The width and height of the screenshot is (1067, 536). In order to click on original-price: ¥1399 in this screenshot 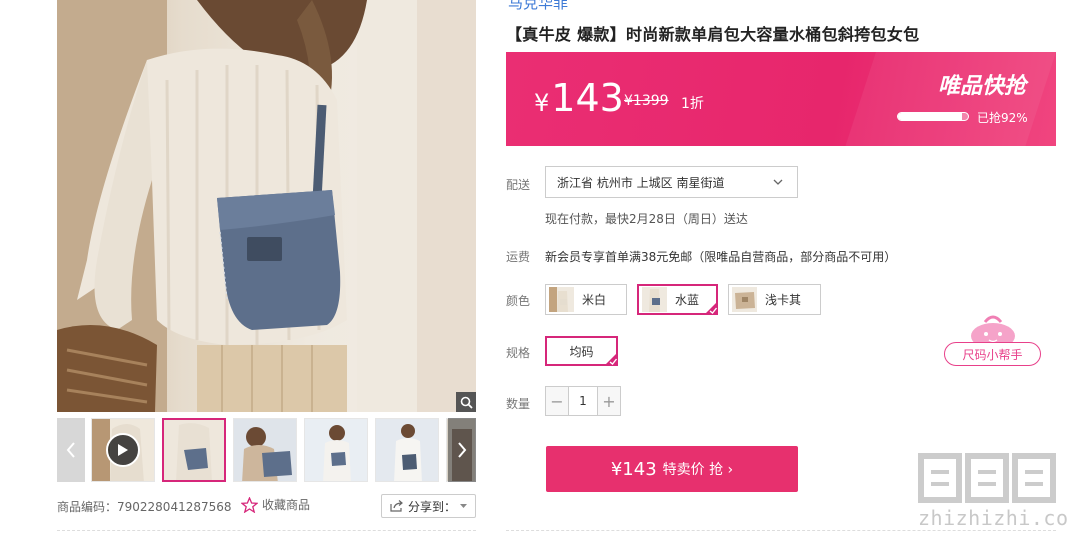, I will do `click(646, 101)`.